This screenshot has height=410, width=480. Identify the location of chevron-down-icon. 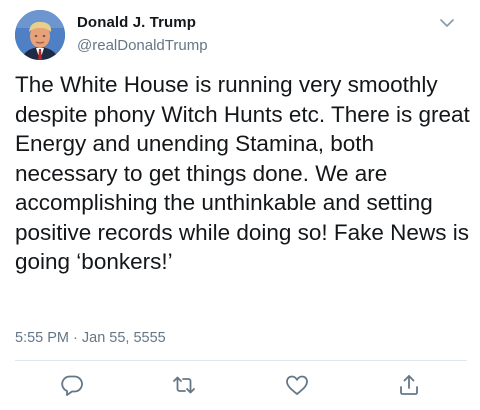
(447, 23).